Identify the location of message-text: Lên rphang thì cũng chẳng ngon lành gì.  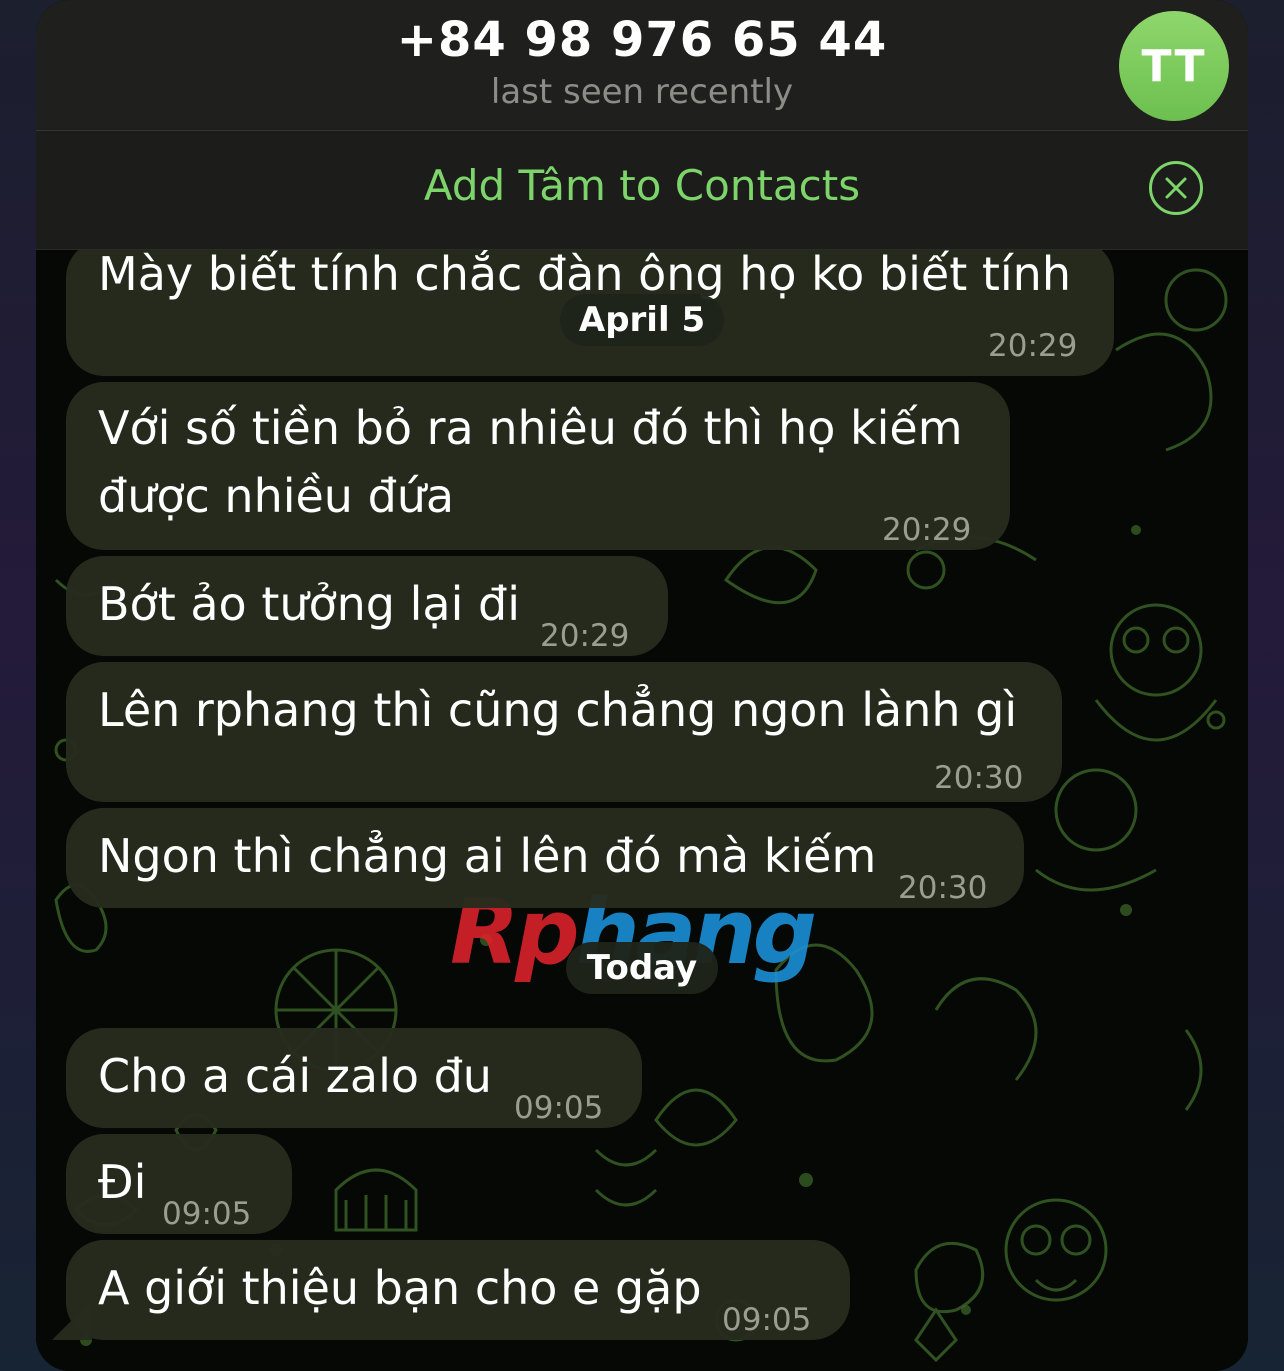
(558, 710).